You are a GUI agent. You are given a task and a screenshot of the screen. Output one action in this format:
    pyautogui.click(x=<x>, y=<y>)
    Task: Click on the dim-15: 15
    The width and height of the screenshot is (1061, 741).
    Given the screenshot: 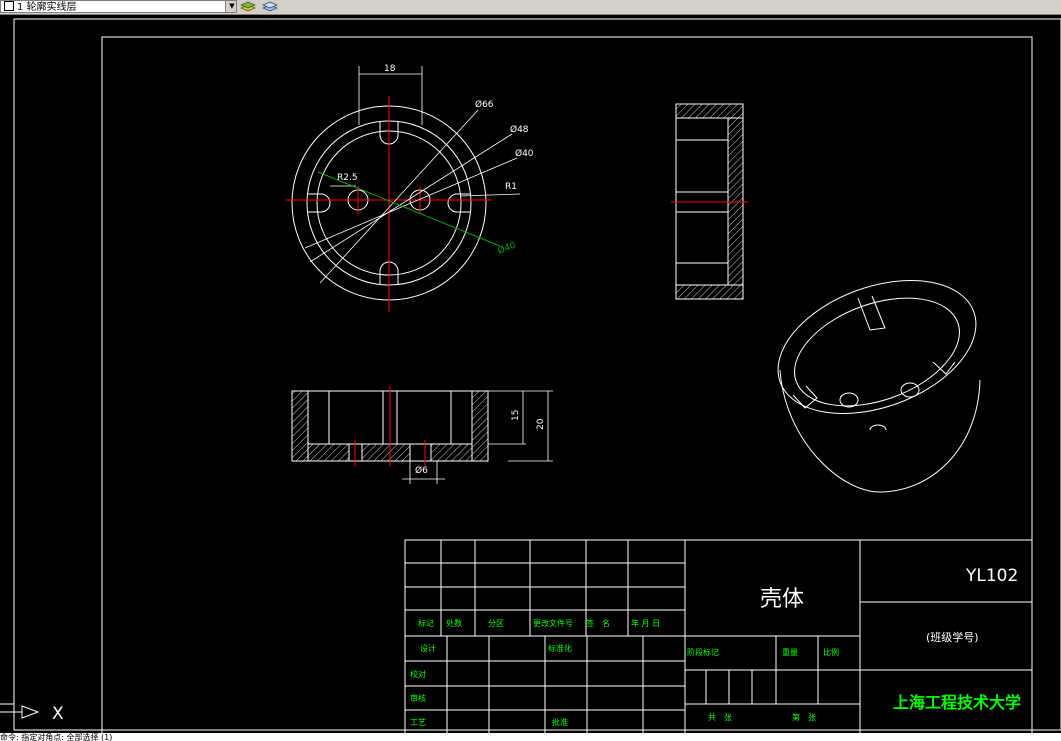 What is the action you would take?
    pyautogui.click(x=516, y=415)
    